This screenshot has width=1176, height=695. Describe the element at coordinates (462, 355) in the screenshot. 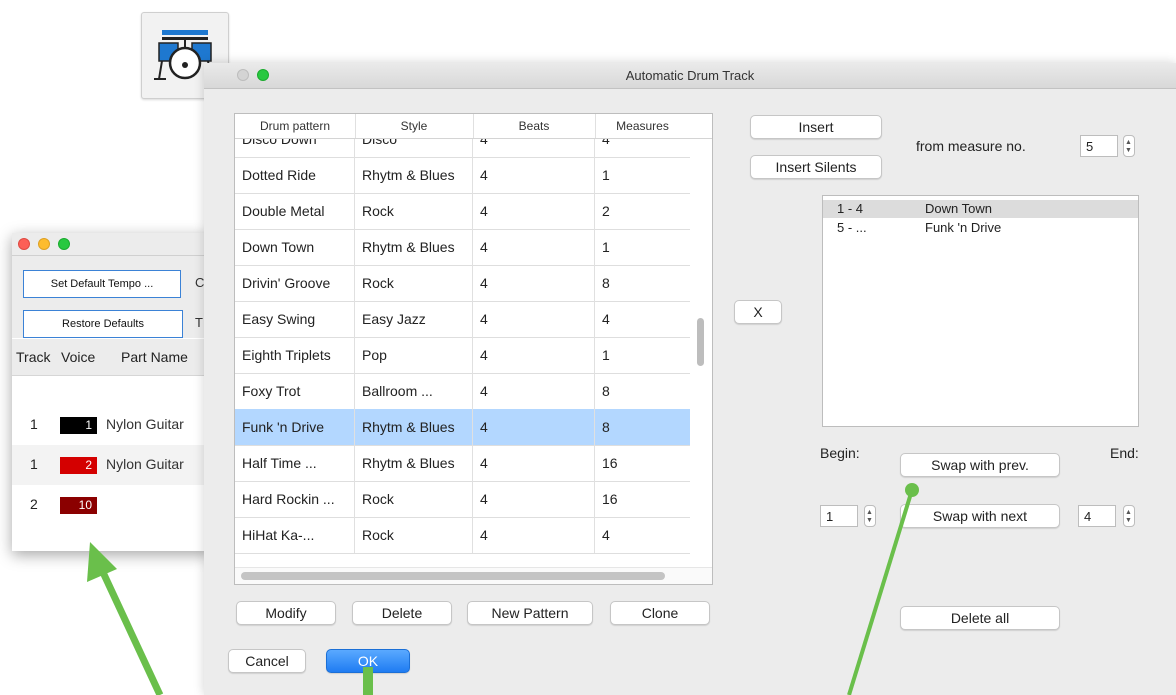

I see `table-row: Eighth Triplets Pop 4 1` at that location.